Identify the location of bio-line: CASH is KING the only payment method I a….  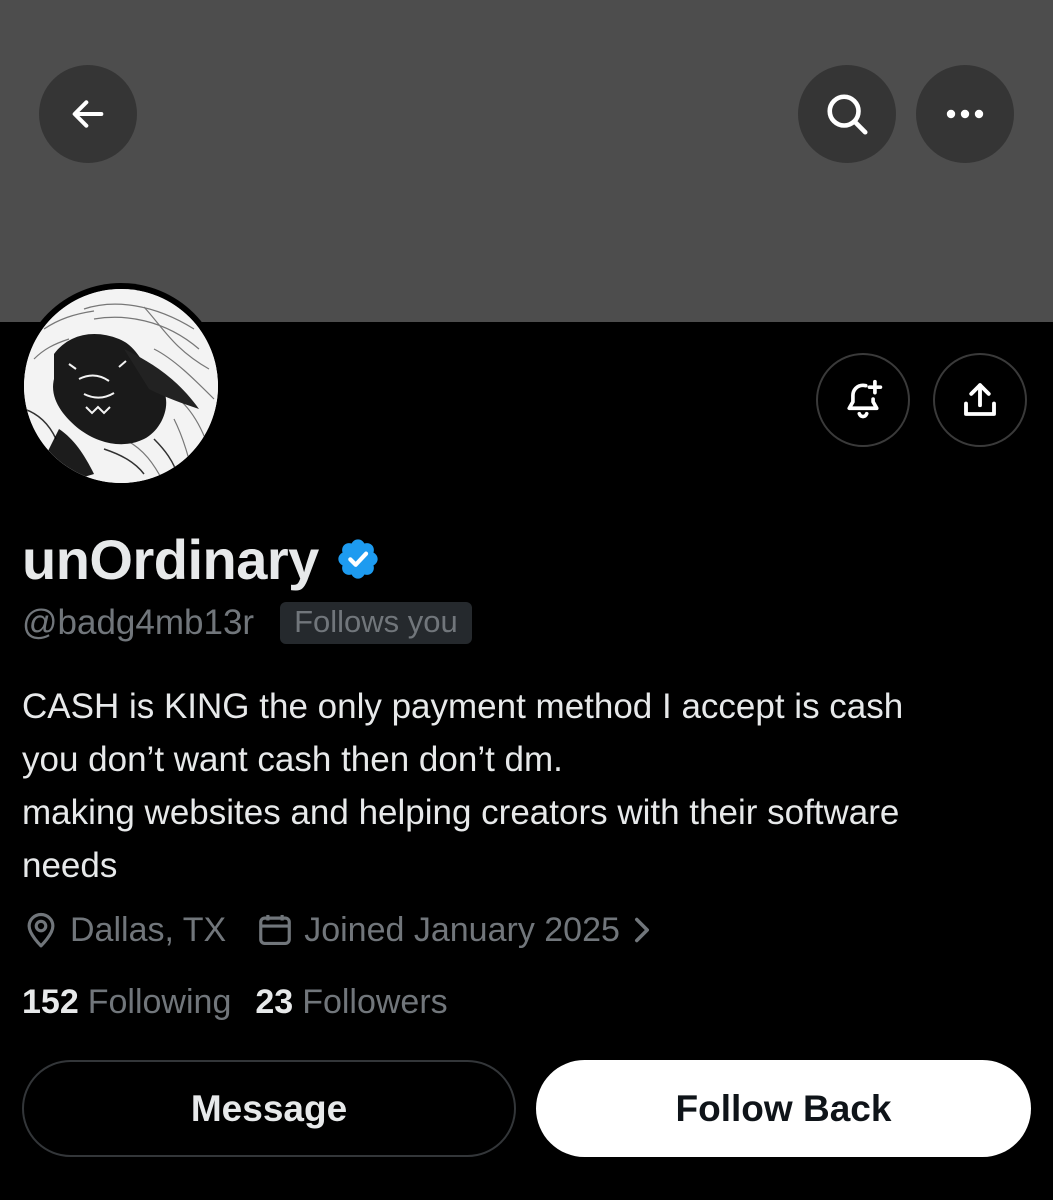
(463, 706).